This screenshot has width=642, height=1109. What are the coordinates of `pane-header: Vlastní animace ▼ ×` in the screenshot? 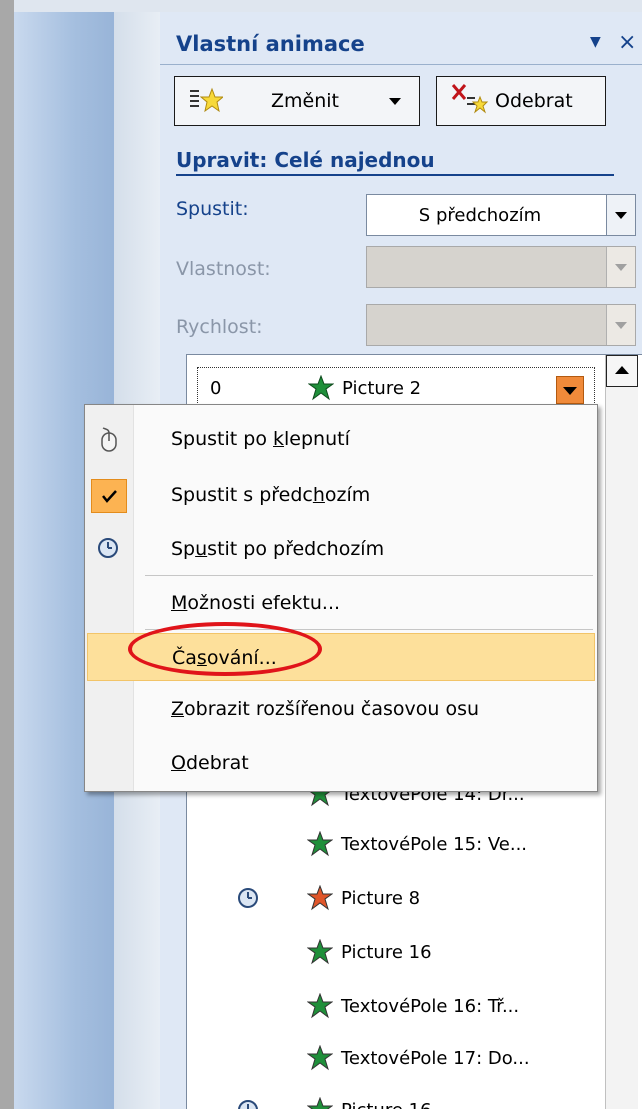 It's located at (401, 46).